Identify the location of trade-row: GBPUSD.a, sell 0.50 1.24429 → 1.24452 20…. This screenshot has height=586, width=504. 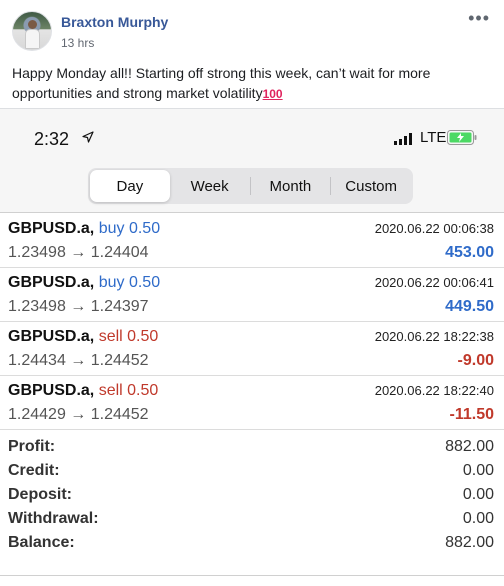
(252, 403).